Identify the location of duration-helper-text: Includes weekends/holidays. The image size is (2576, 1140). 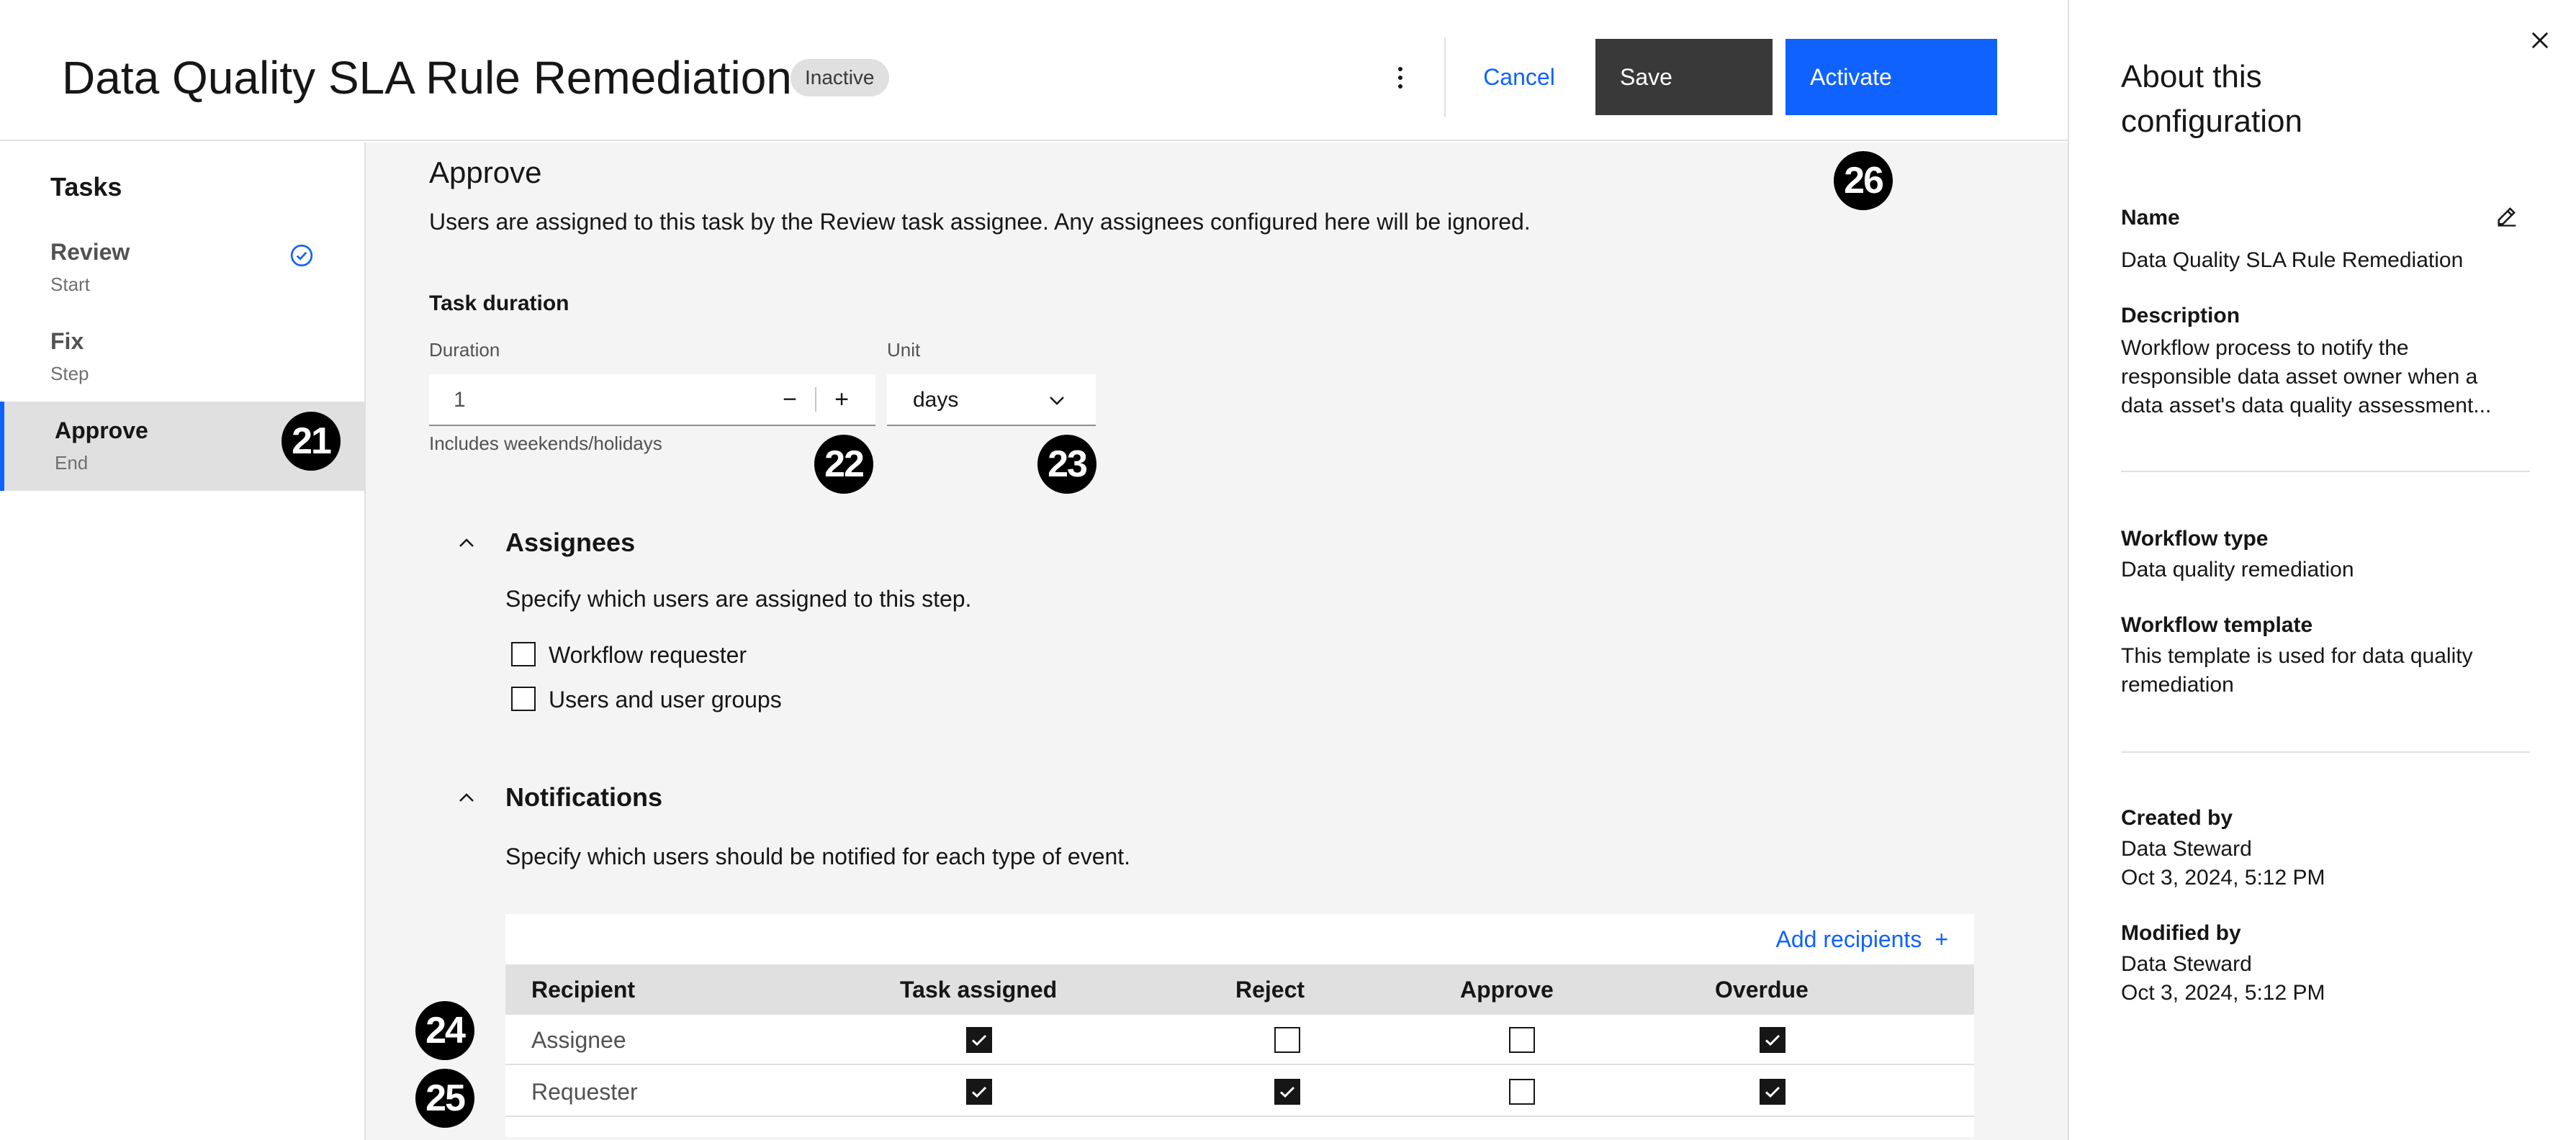
(545, 444).